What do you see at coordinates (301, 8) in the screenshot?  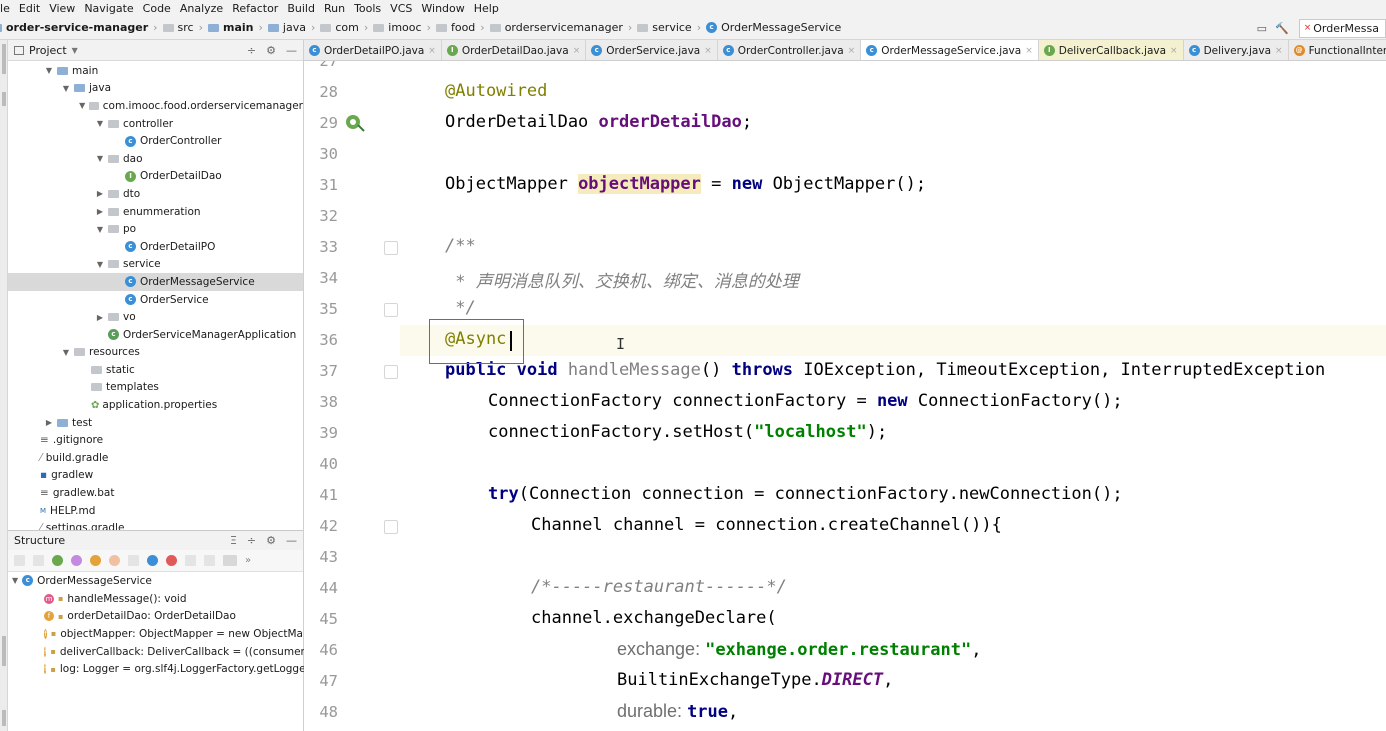 I see `menu-item-build: Build` at bounding box center [301, 8].